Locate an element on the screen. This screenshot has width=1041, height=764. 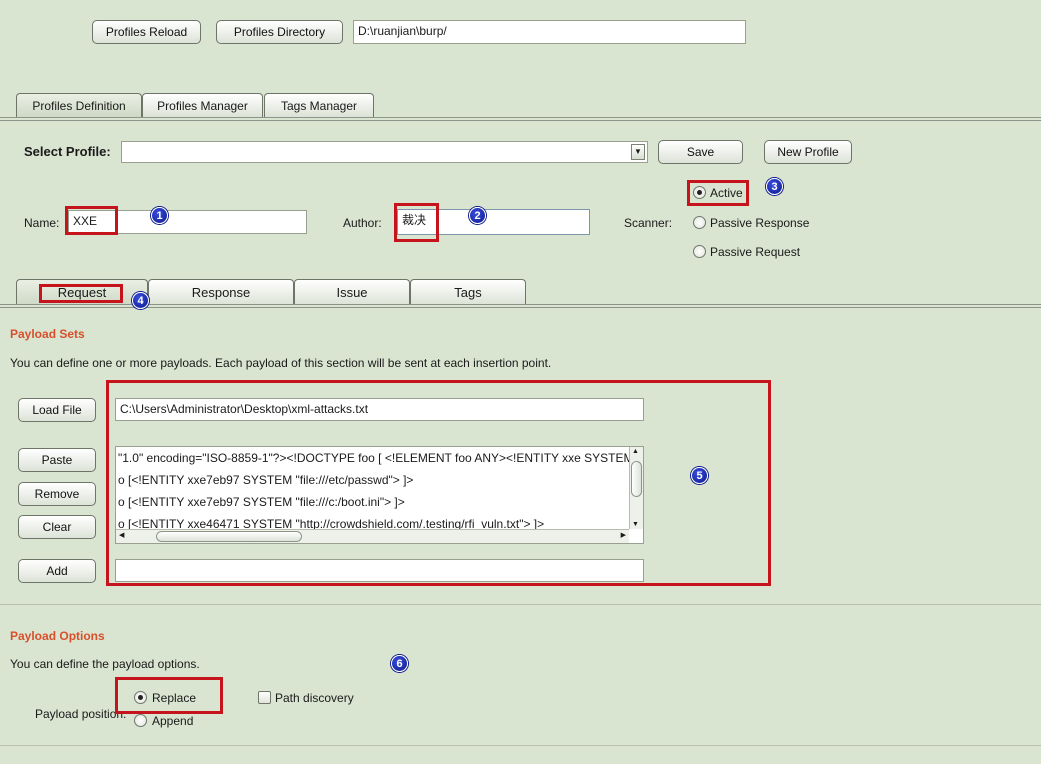
sub-tab-divider is located at coordinates (520, 304).